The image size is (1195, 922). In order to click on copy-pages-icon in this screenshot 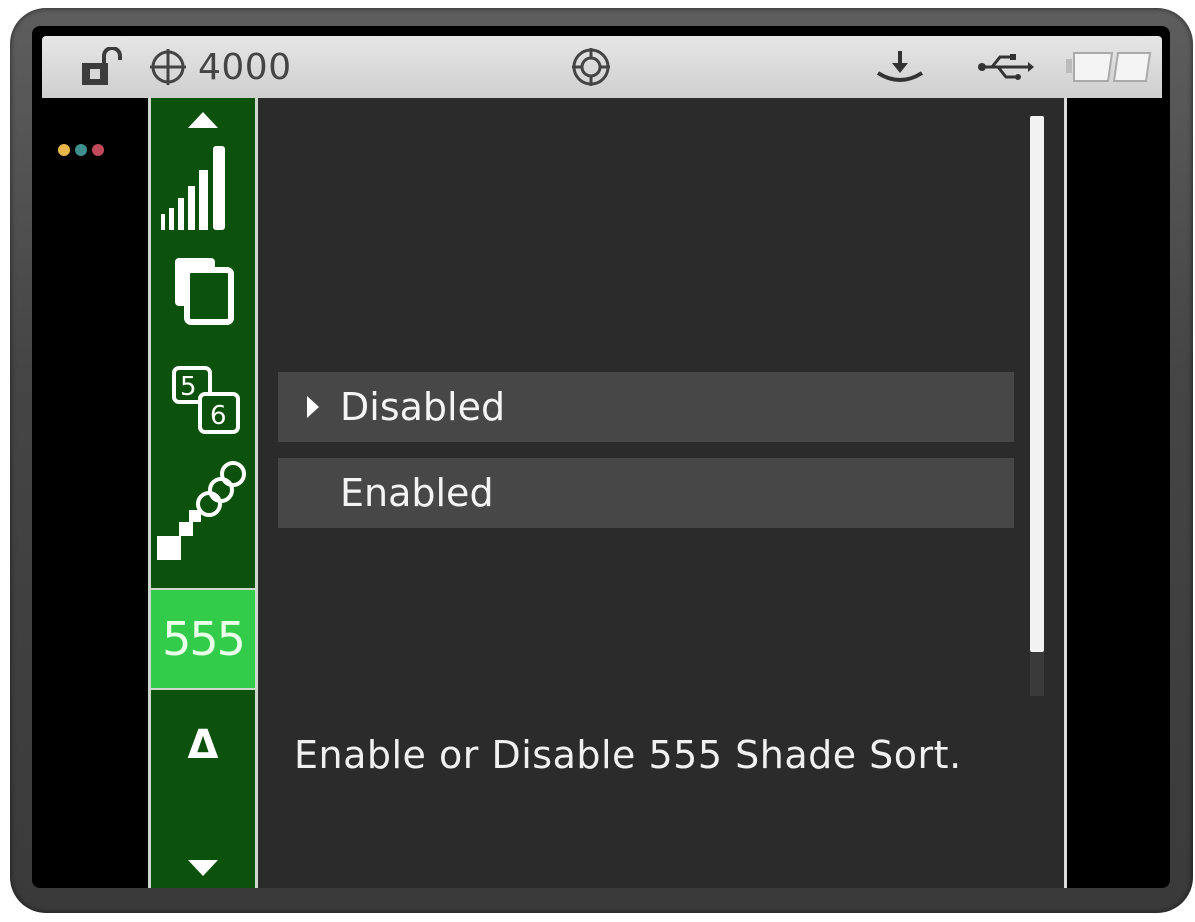, I will do `click(203, 288)`.